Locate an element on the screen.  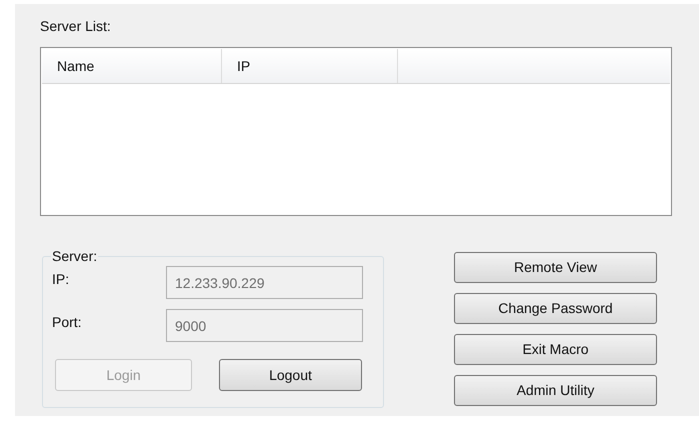
field-label: Port: is located at coordinates (67, 322).